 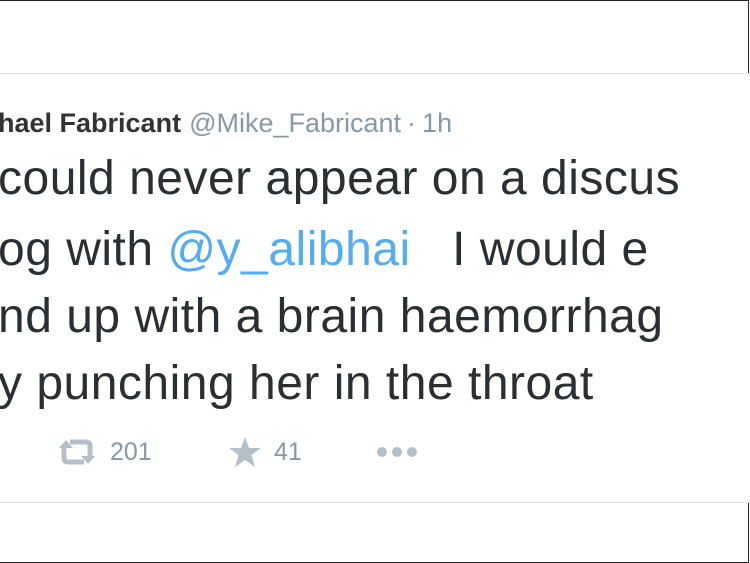 What do you see at coordinates (288, 451) in the screenshot?
I see `favorite-count: 41` at bounding box center [288, 451].